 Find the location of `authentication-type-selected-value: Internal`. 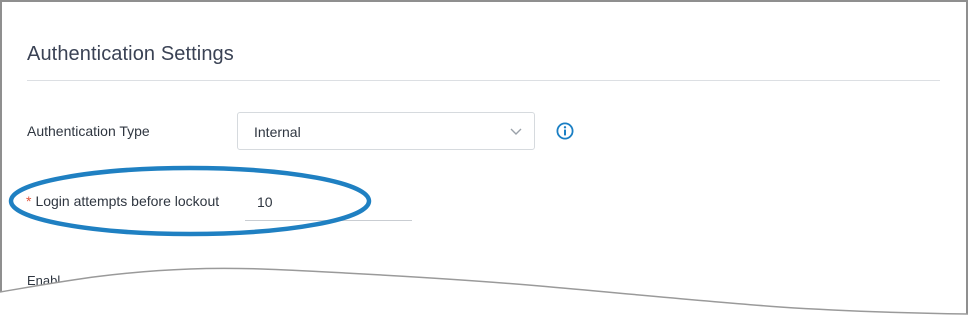

authentication-type-selected-value: Internal is located at coordinates (277, 132).